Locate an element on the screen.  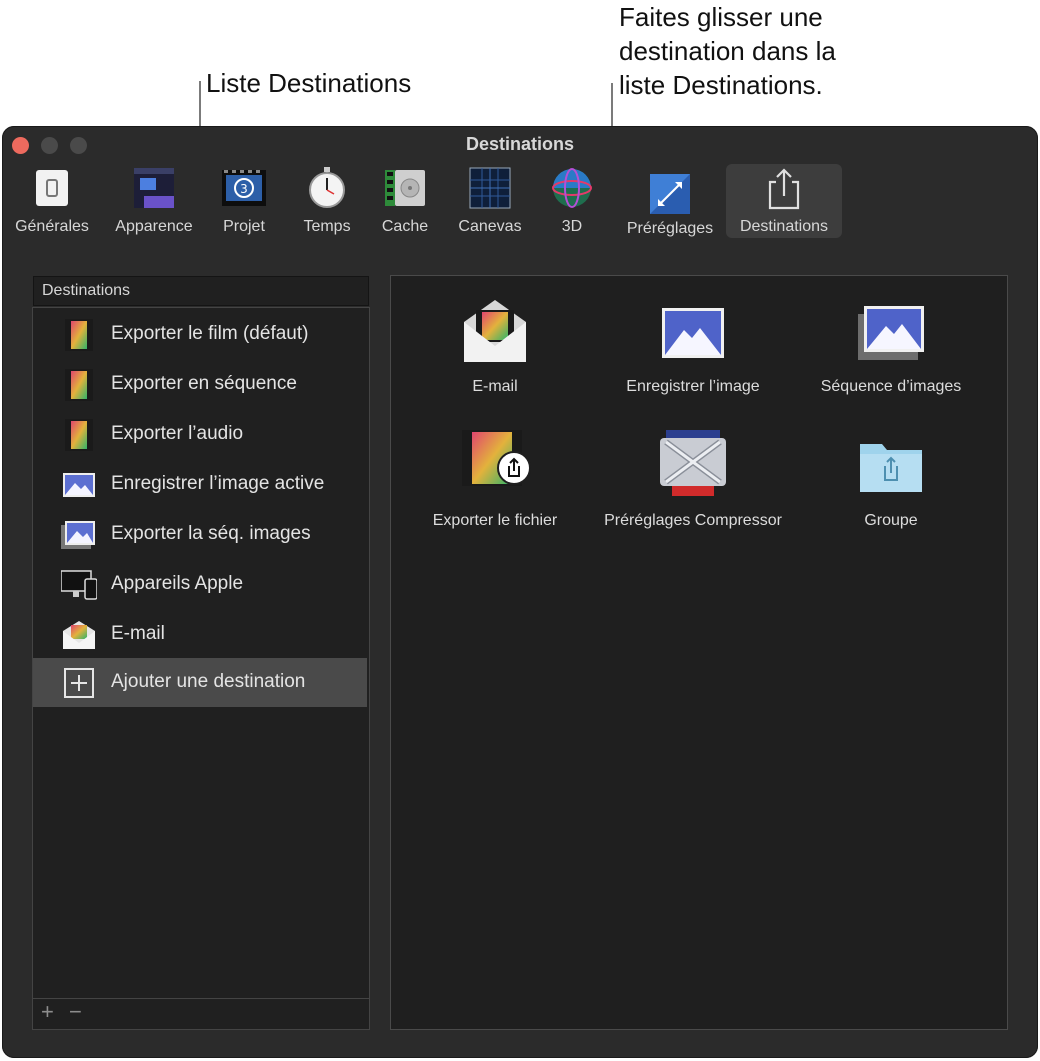
presets-icon is located at coordinates (670, 194).